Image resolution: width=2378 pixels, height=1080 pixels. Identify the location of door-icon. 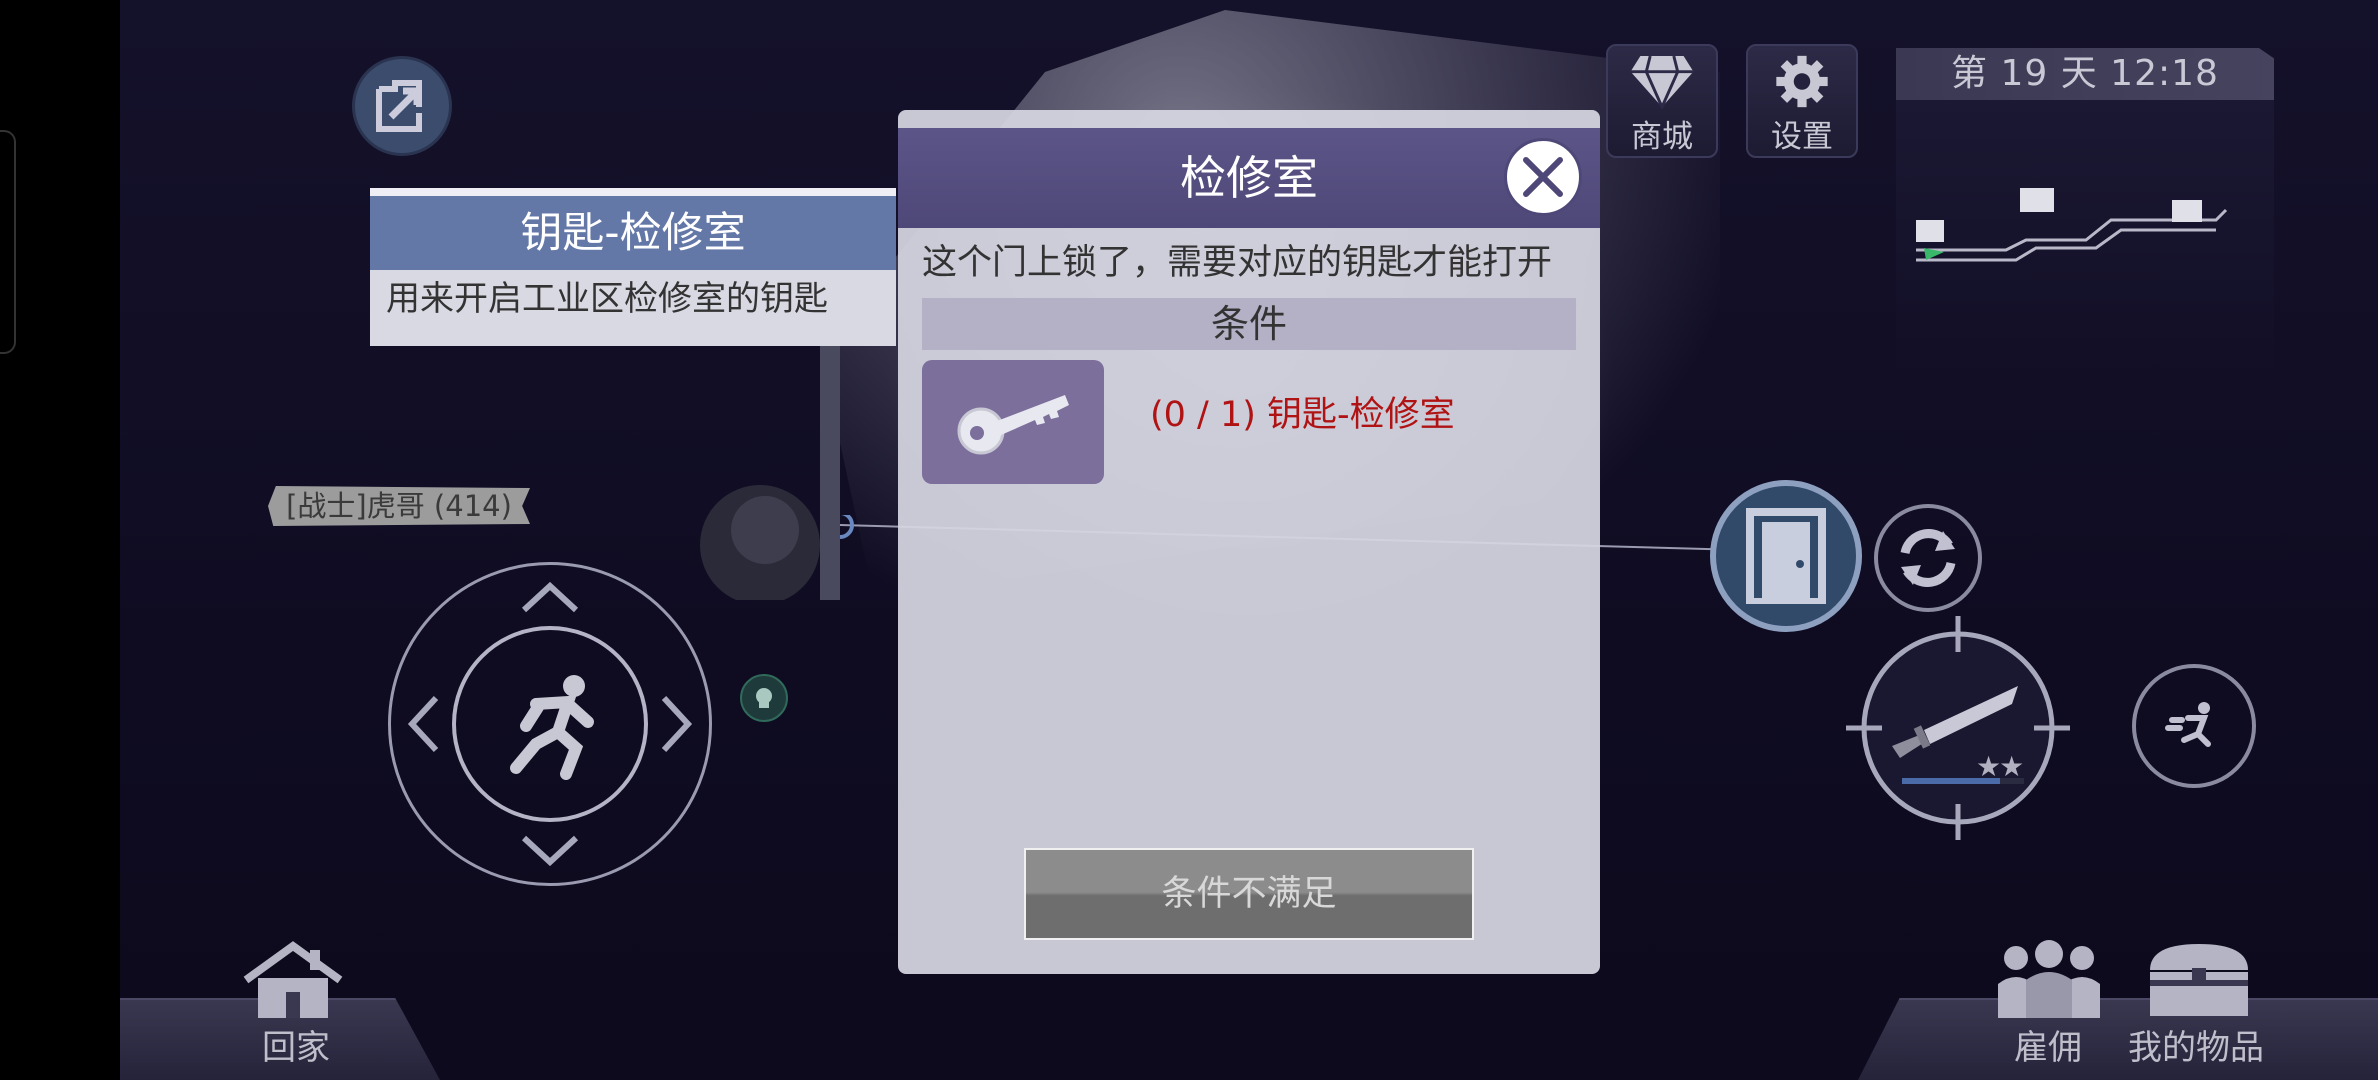
(1786, 556).